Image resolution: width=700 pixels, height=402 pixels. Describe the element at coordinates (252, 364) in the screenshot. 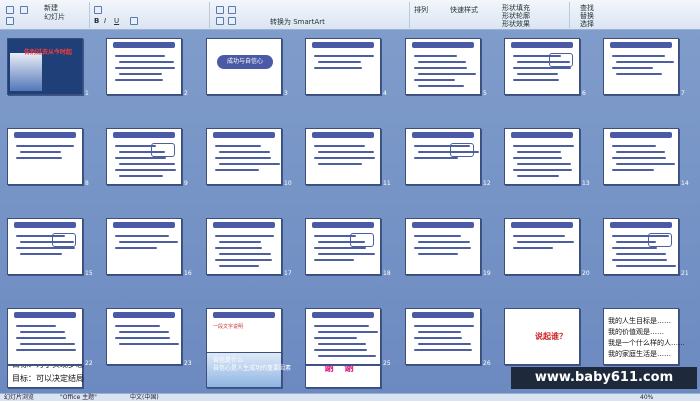

I see `slide-33-caption: 自信是什么 自信心是人生成功的重要因素` at that location.